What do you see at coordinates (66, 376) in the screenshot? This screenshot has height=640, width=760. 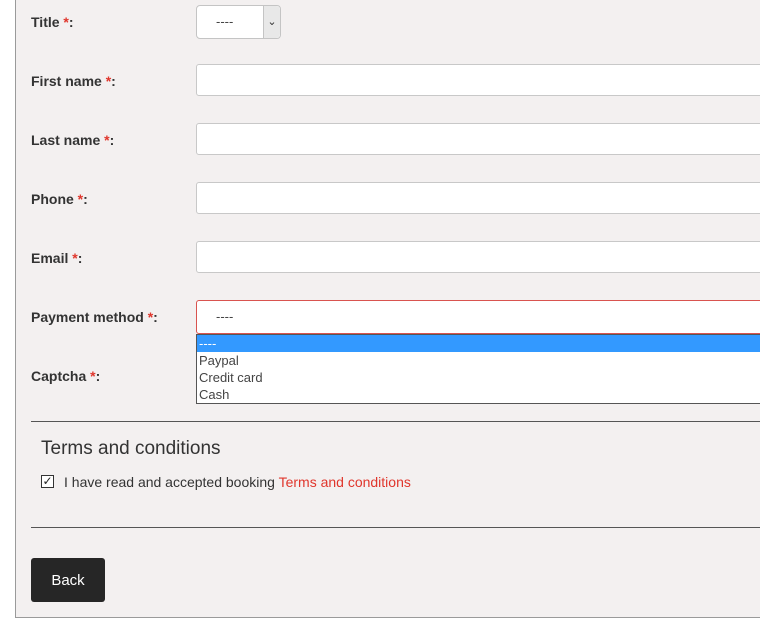 I see `captcha-label: Captcha *:` at bounding box center [66, 376].